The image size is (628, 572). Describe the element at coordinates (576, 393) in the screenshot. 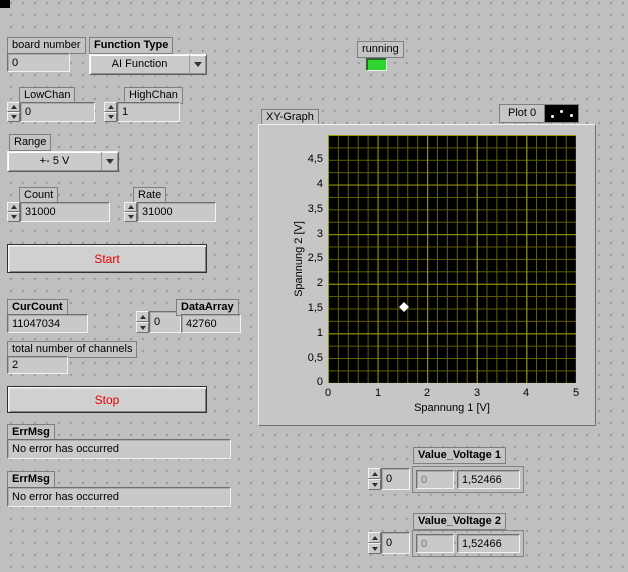

I see `x-tick-label: 5` at that location.